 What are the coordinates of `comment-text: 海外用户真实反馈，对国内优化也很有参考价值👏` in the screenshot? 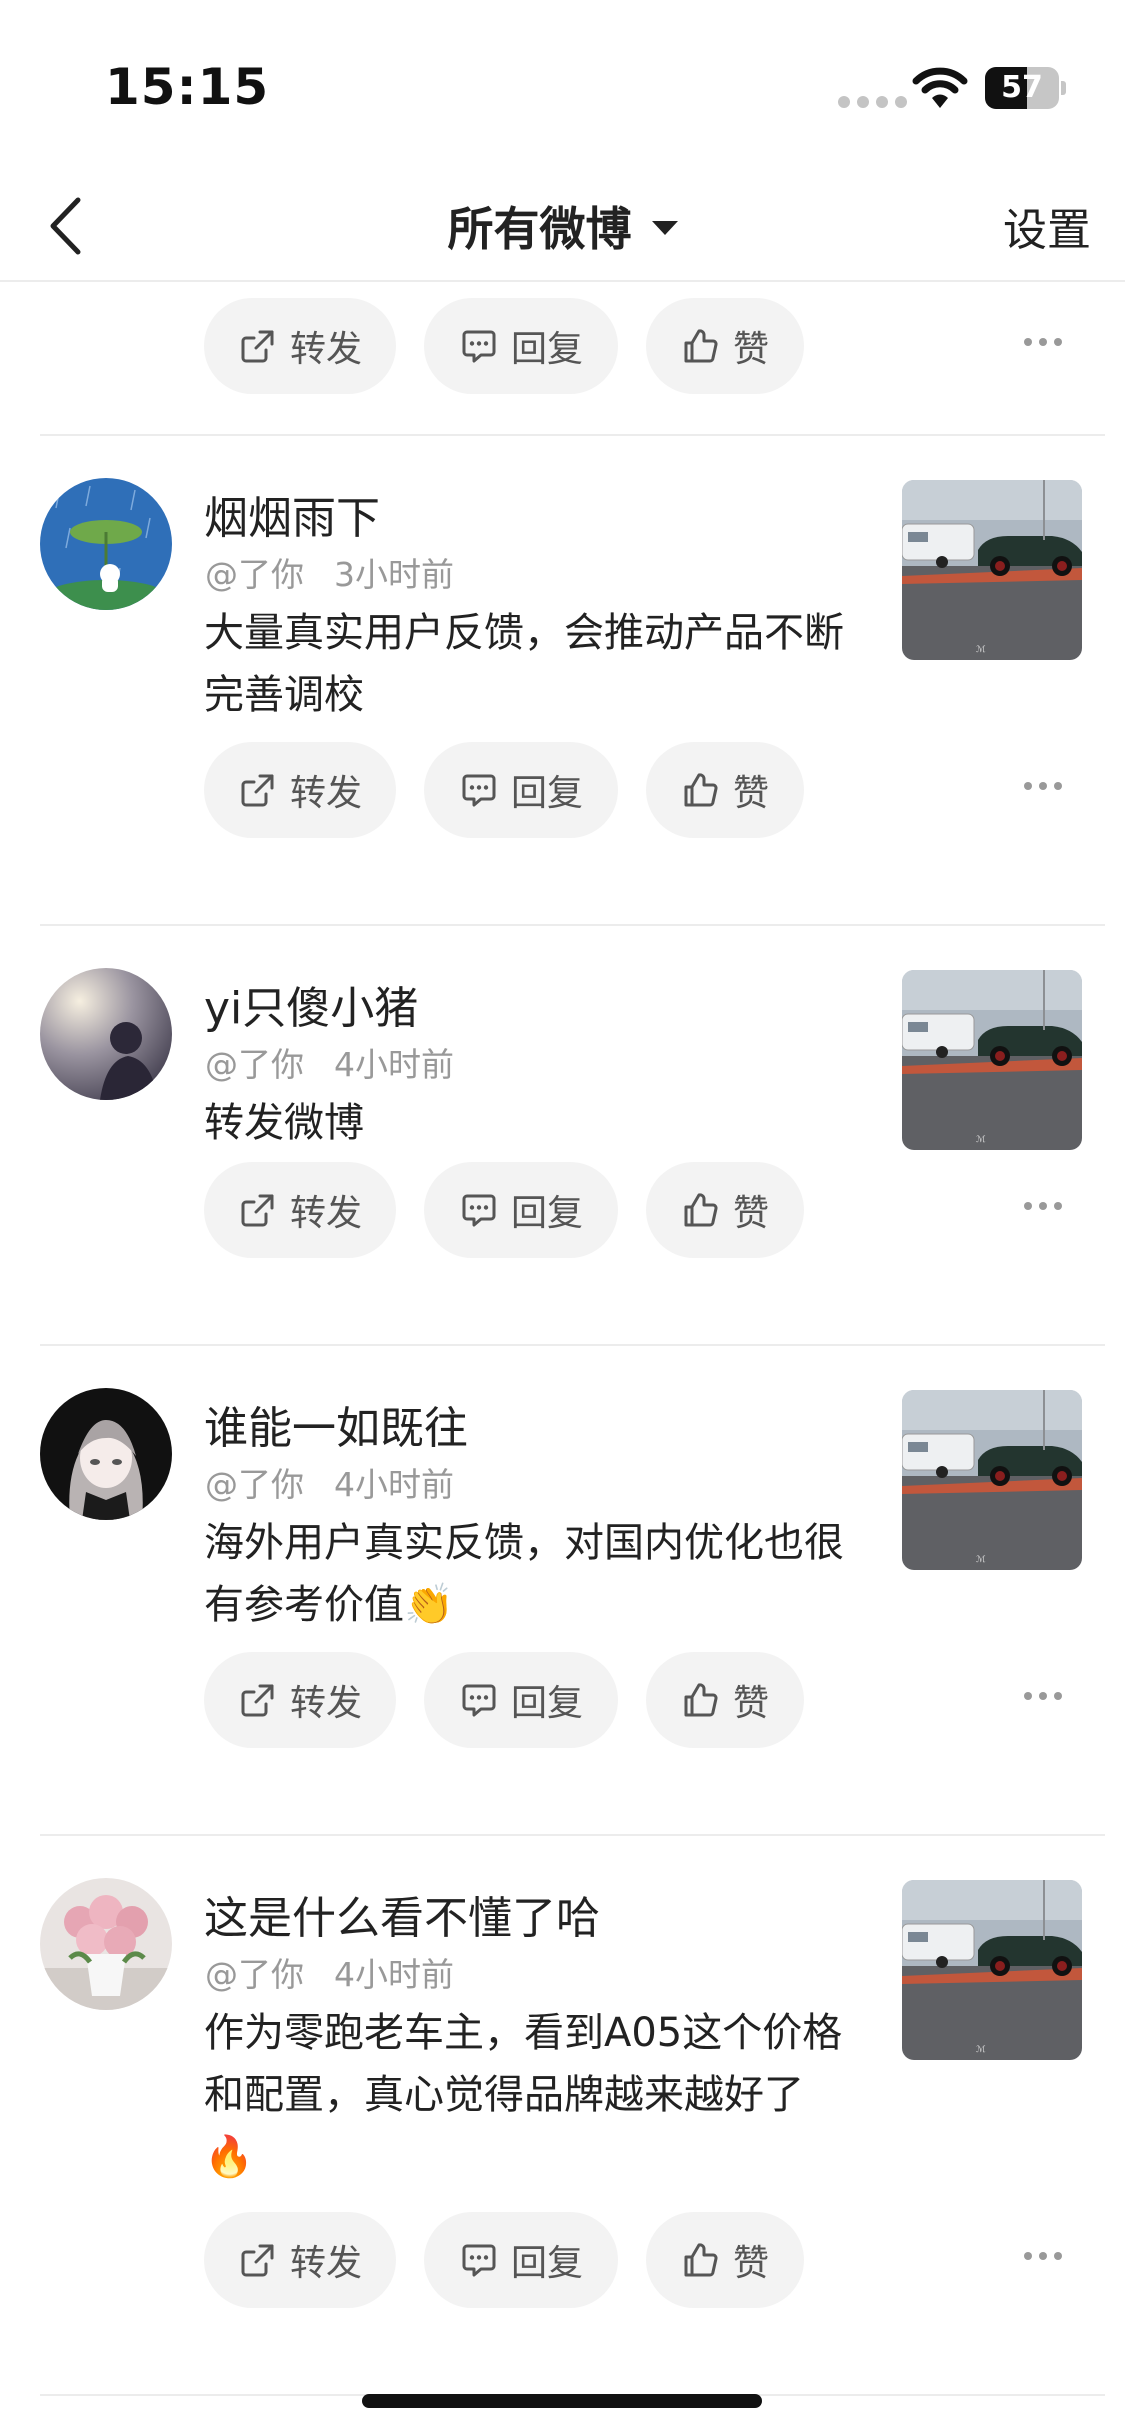 It's located at (524, 1574).